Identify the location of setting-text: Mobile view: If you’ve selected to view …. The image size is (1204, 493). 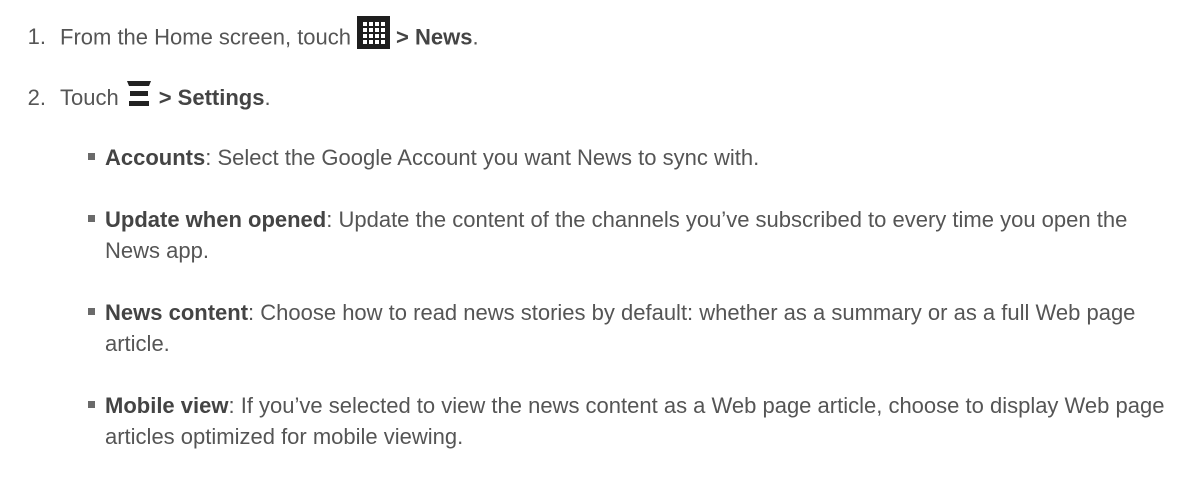
(646, 421).